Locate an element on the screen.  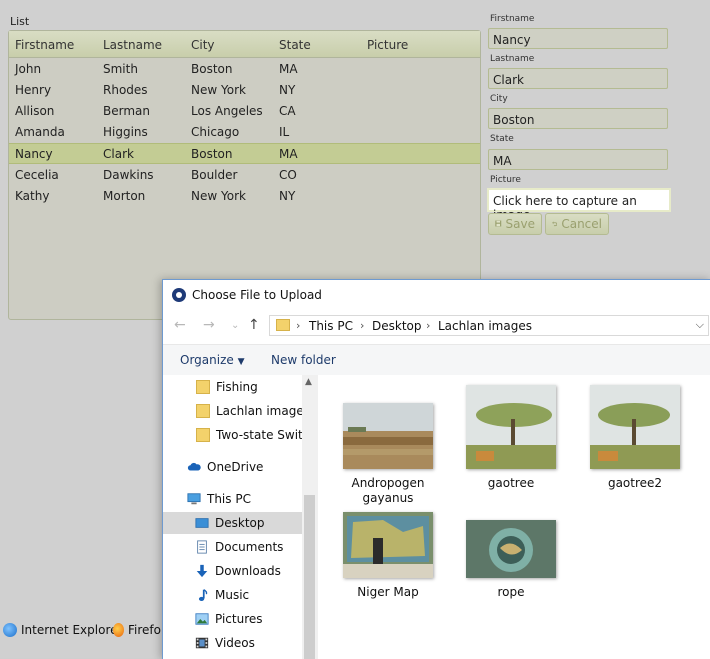
cell-state: CO is located at coordinates (288, 175).